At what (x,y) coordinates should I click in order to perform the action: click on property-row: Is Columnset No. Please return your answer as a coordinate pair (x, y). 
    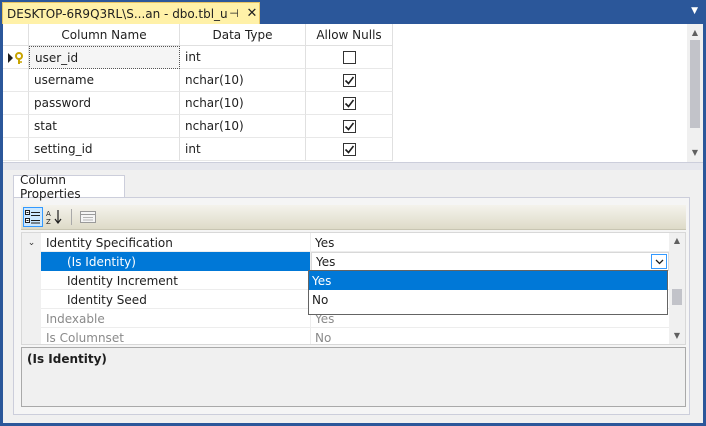
    Looking at the image, I should click on (346, 336).